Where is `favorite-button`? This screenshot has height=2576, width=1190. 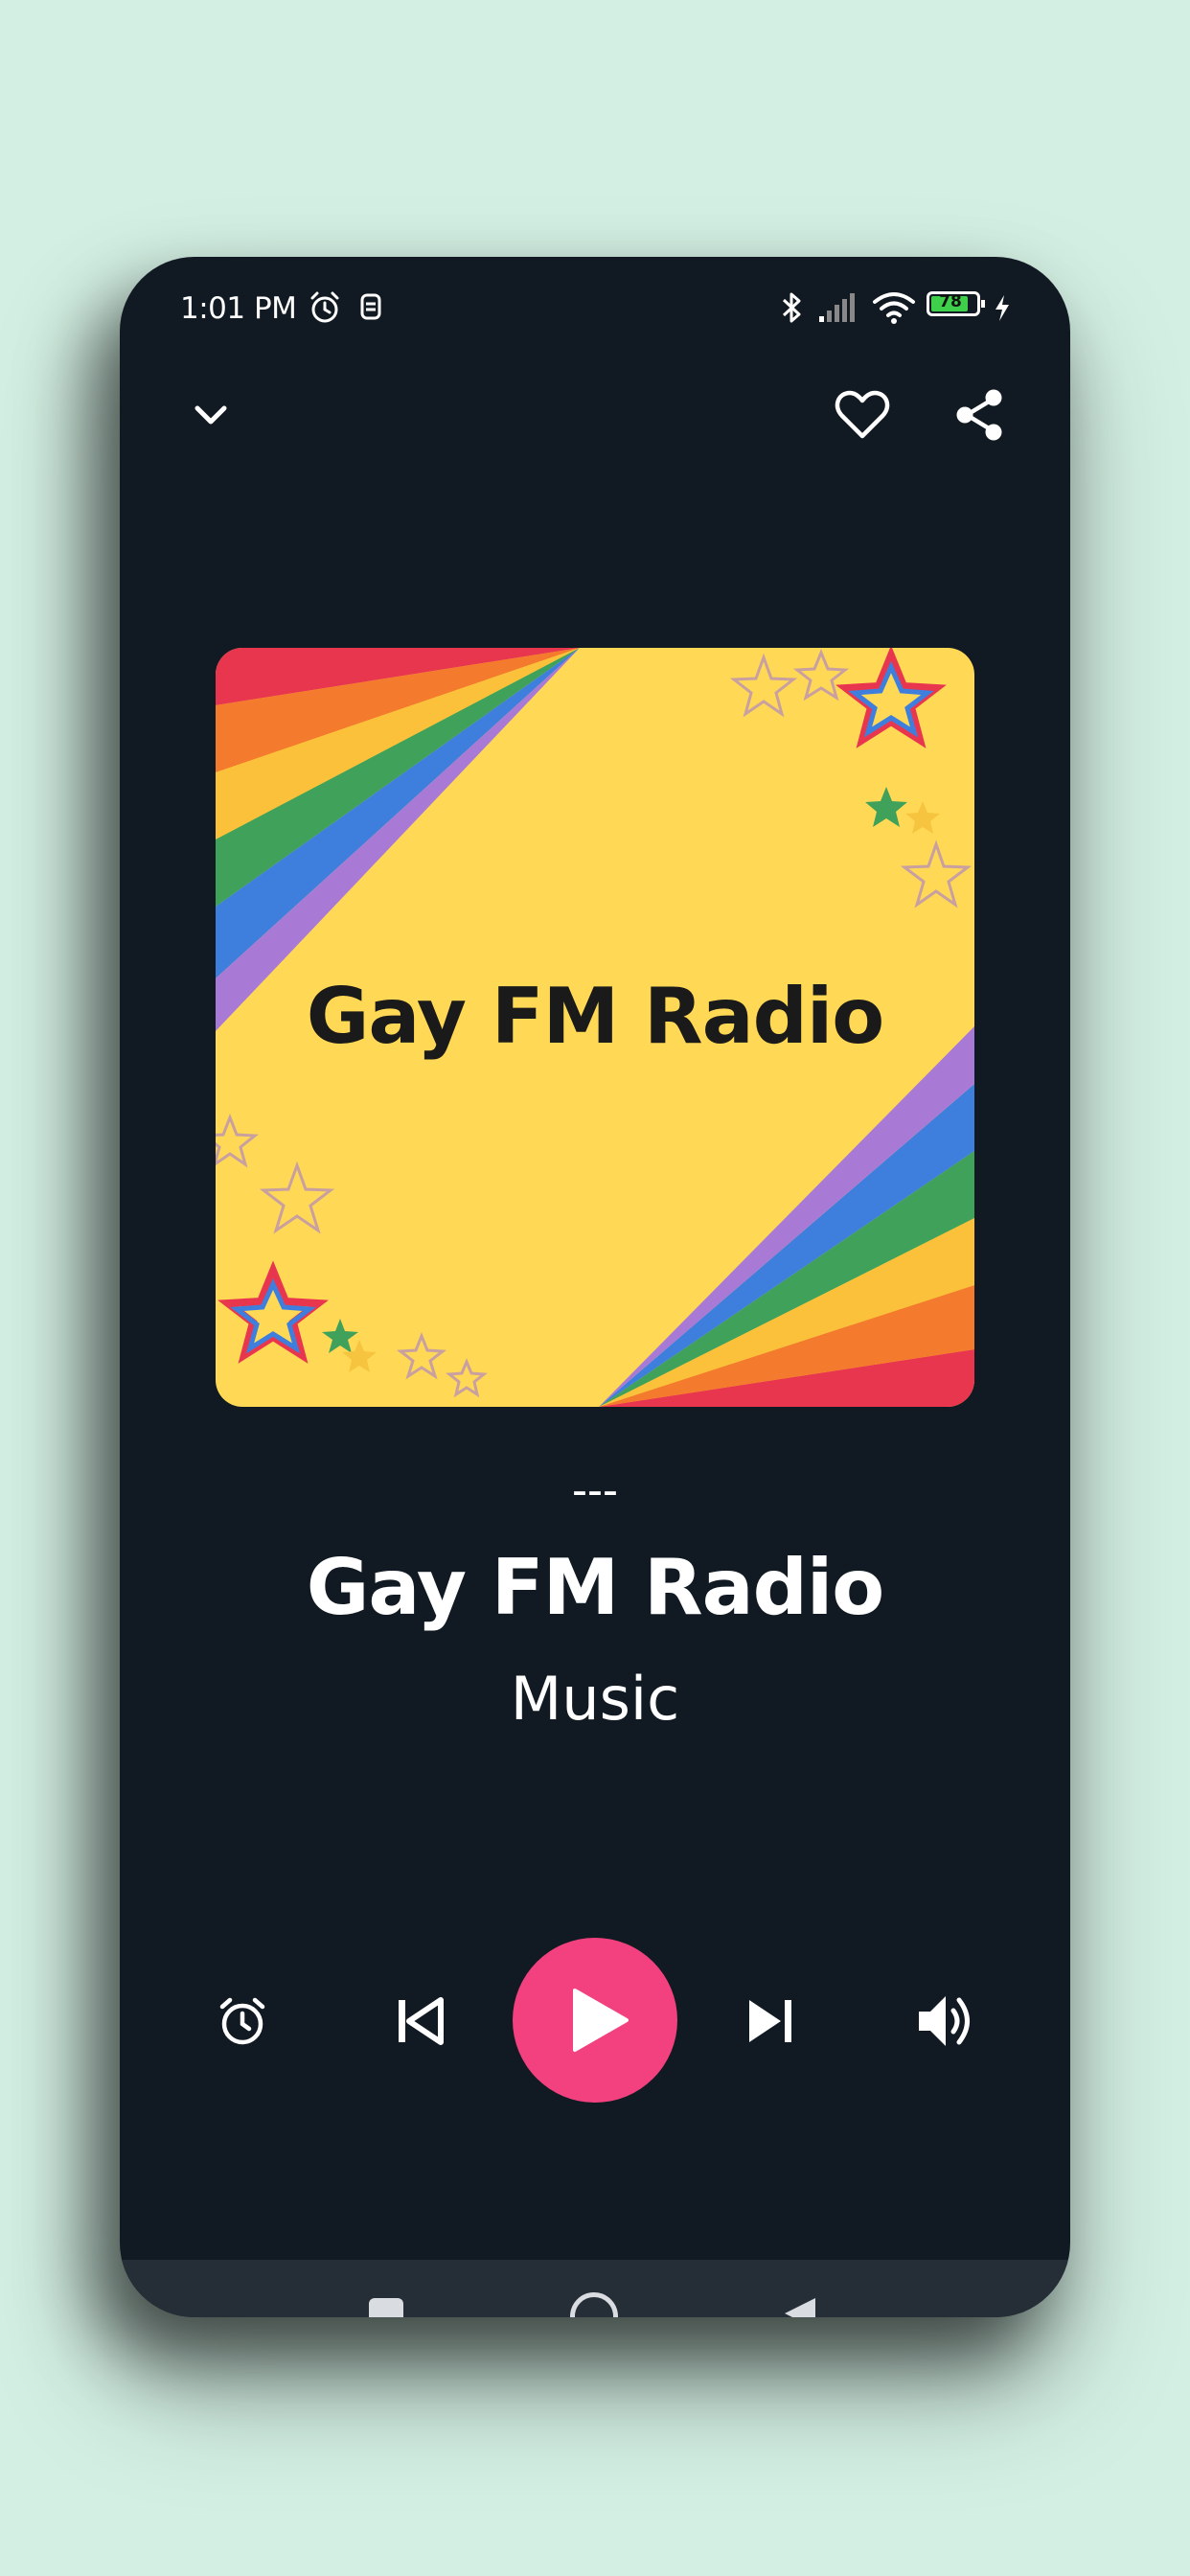
favorite-button is located at coordinates (863, 415).